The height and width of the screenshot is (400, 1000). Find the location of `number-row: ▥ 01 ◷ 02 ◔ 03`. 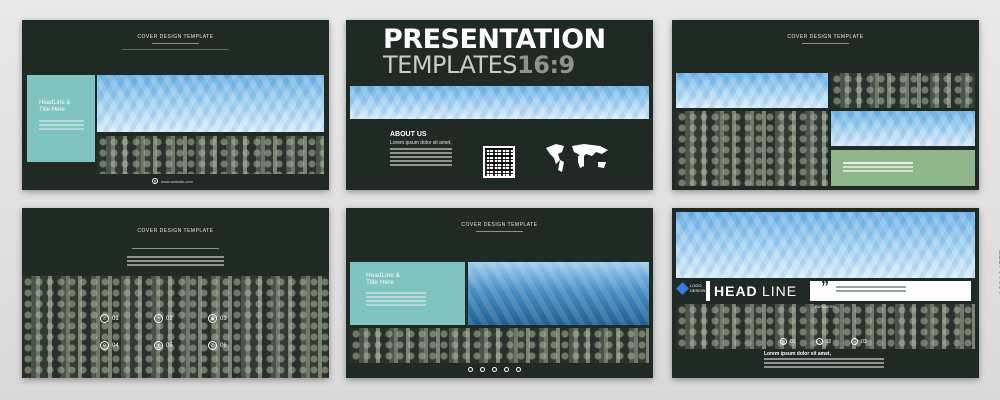

number-row: ▥ 01 ◷ 02 ◔ 03 is located at coordinates (823, 341).